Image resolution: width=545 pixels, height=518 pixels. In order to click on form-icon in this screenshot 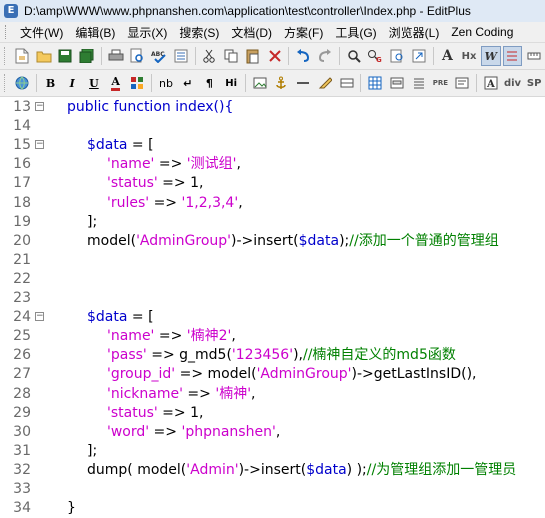, I will do `click(397, 83)`.